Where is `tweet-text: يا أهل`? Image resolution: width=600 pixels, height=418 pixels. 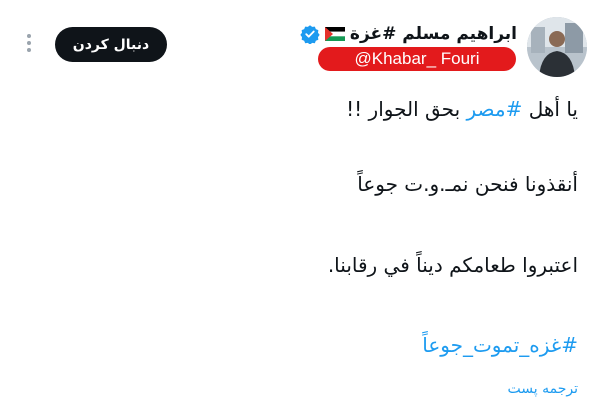
tweet-text: يا أهل is located at coordinates (550, 109).